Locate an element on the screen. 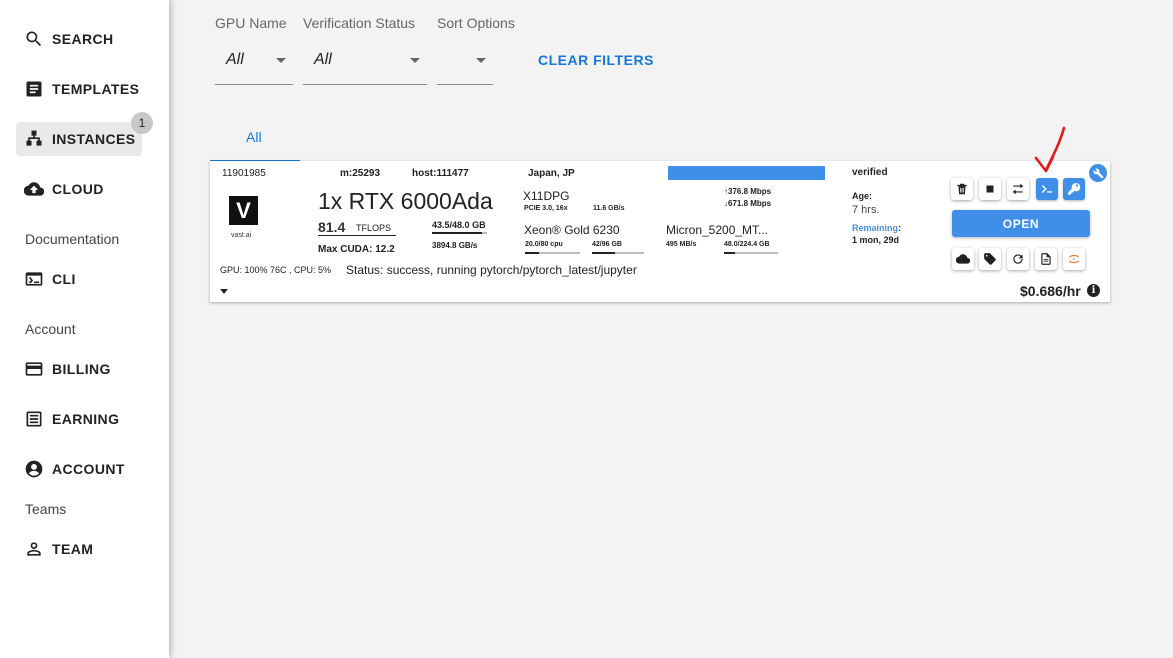  sidebar-item-team: TEAM is located at coordinates (79, 549).